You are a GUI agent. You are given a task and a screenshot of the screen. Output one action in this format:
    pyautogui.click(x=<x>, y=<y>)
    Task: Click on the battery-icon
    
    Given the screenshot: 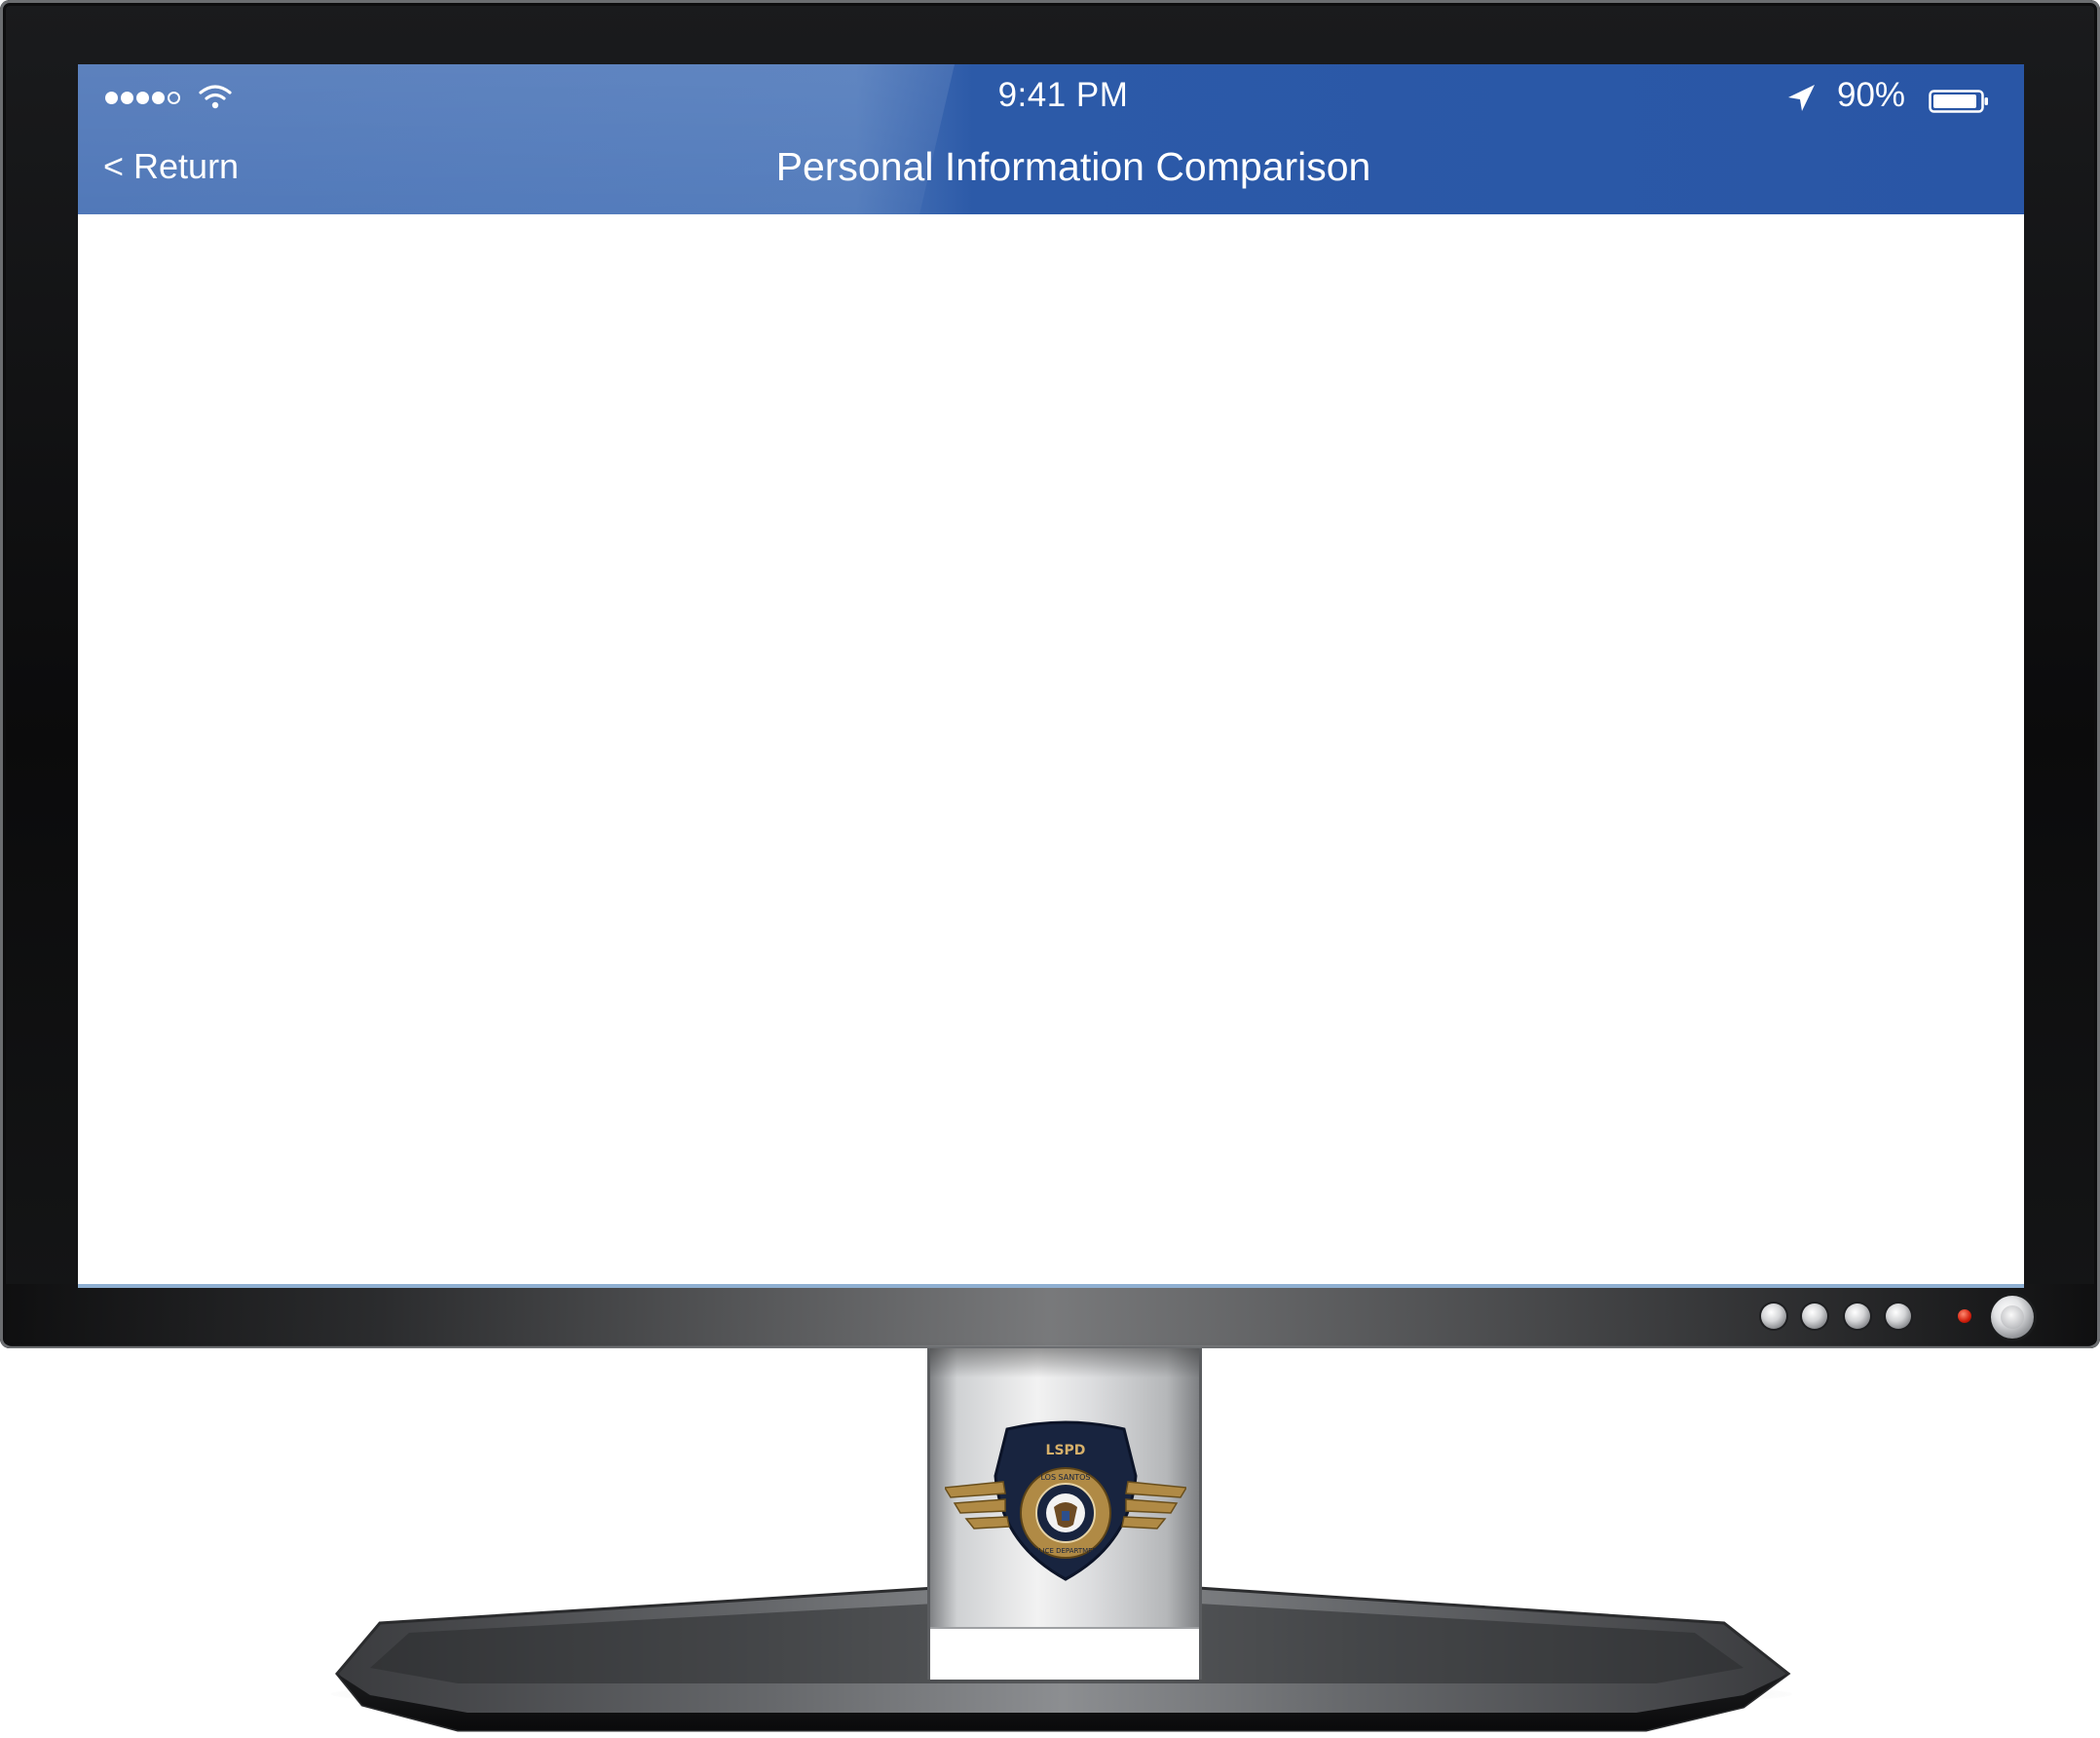 What is the action you would take?
    pyautogui.click(x=1958, y=101)
    